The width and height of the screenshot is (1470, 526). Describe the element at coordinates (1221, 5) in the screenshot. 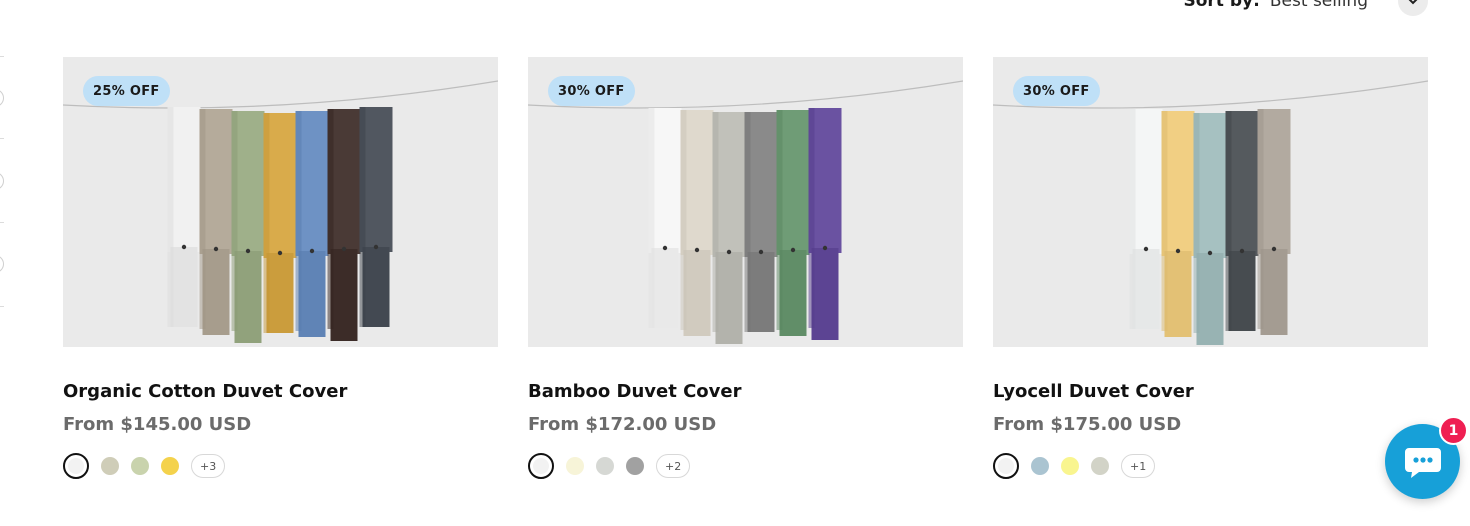

I see `sort-label: Sort by:` at that location.